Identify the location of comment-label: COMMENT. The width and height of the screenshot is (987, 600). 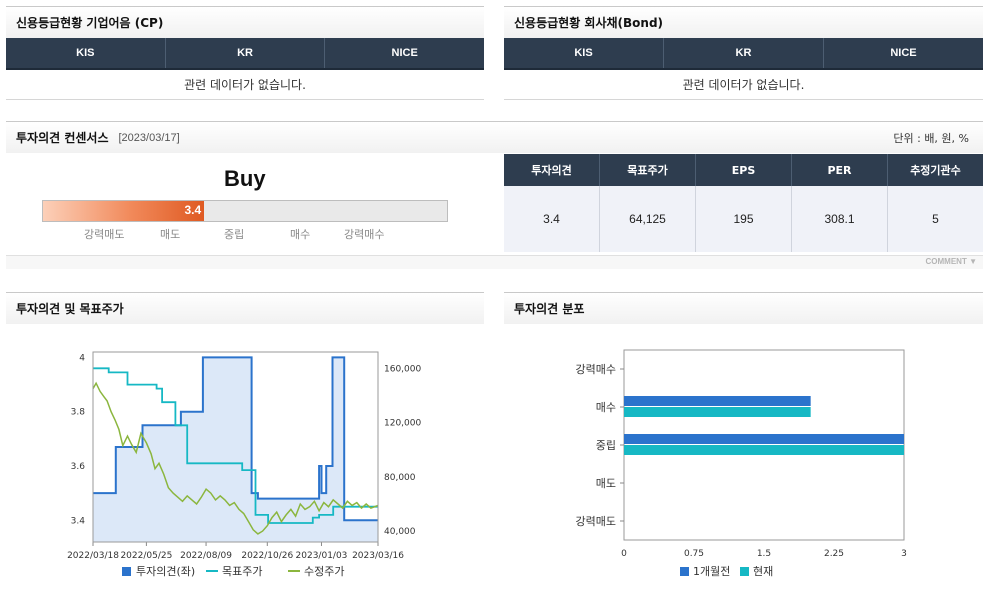
(946, 261).